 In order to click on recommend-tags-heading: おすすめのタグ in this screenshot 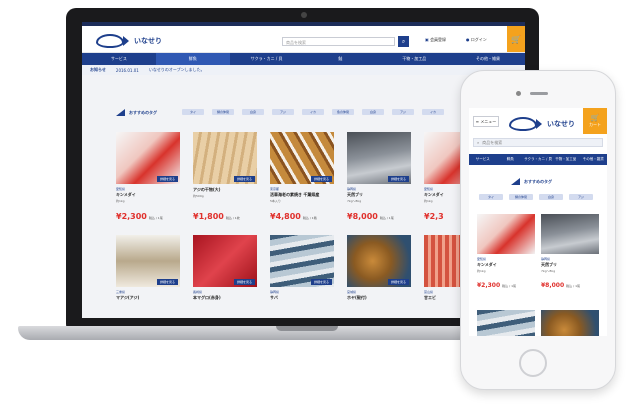, I will do `click(136, 112)`.